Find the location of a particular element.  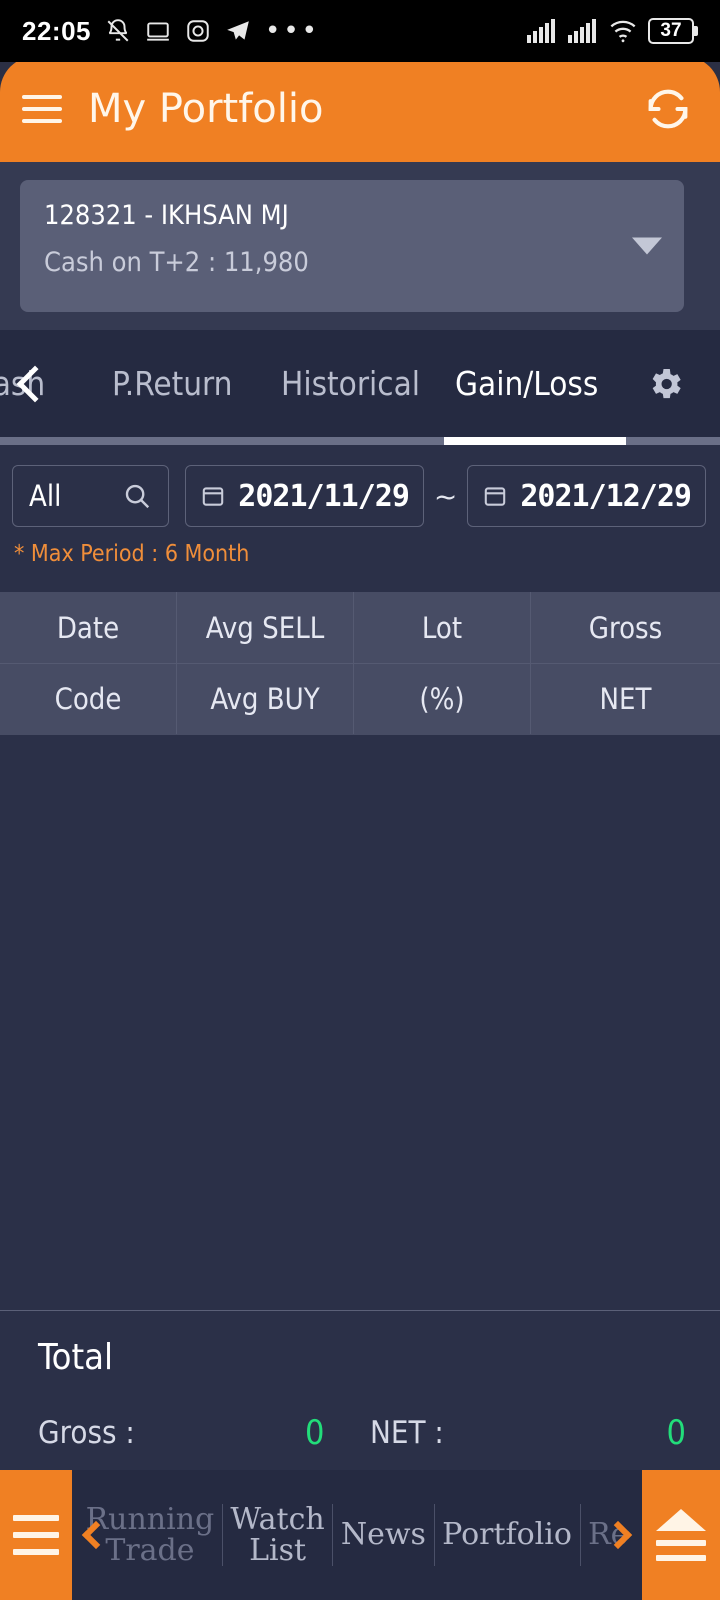

column-header-gross: Gross is located at coordinates (625, 627).